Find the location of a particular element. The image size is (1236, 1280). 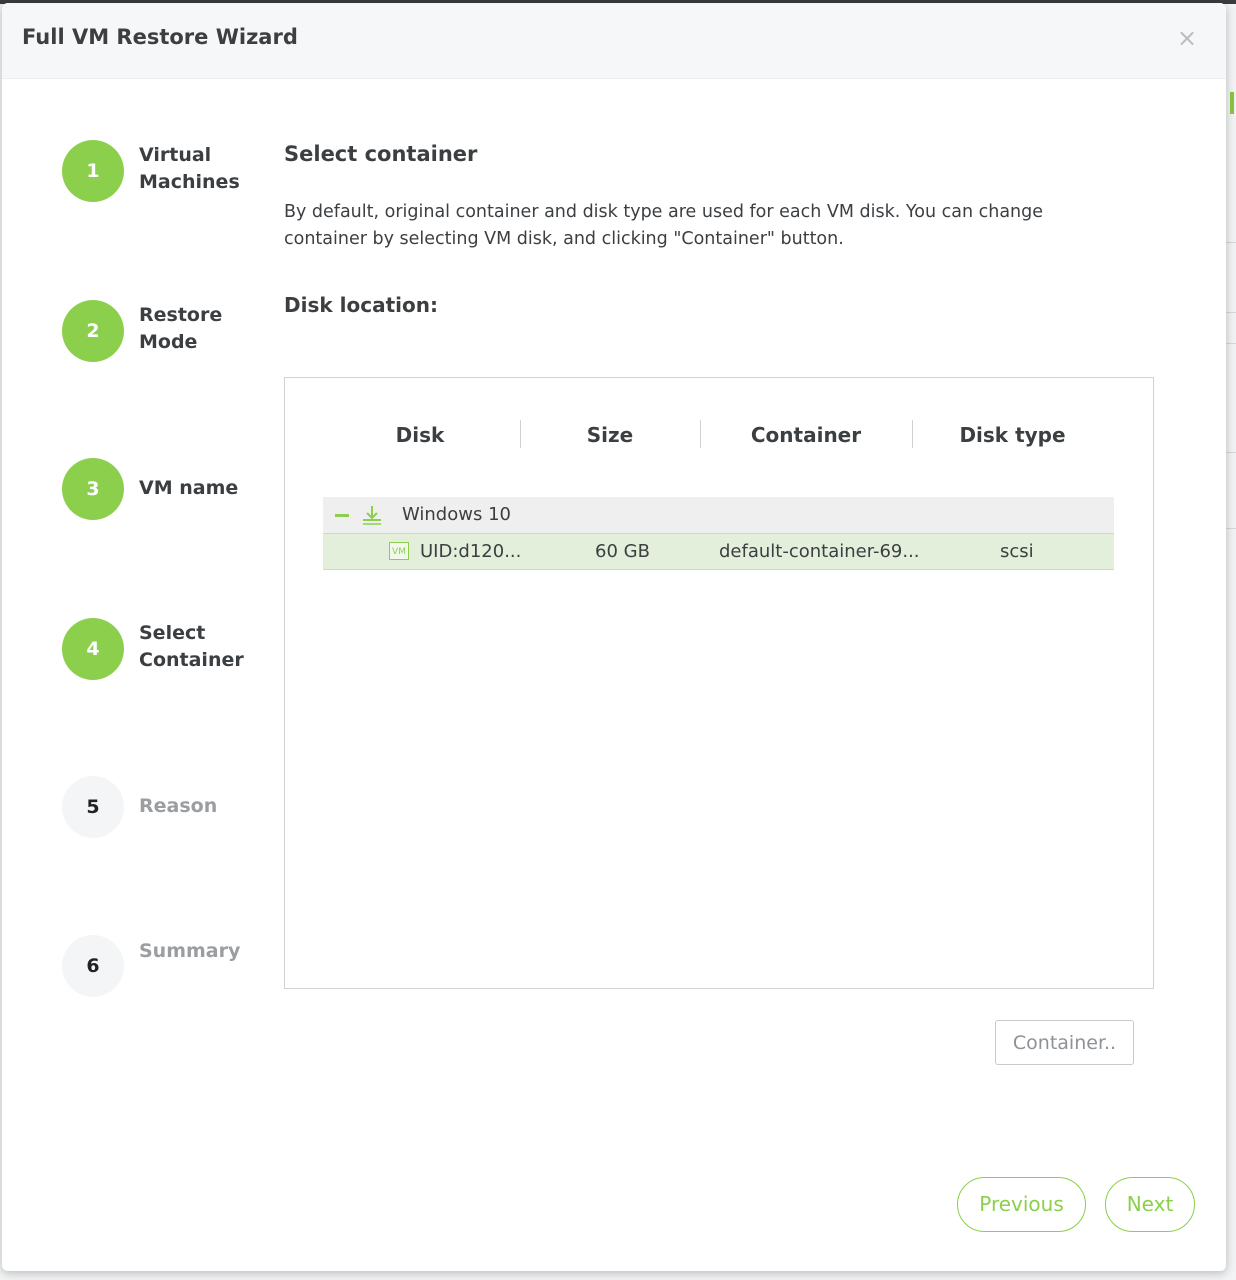

modal-header: Full VM Restore Wizard × is located at coordinates (614, 41).